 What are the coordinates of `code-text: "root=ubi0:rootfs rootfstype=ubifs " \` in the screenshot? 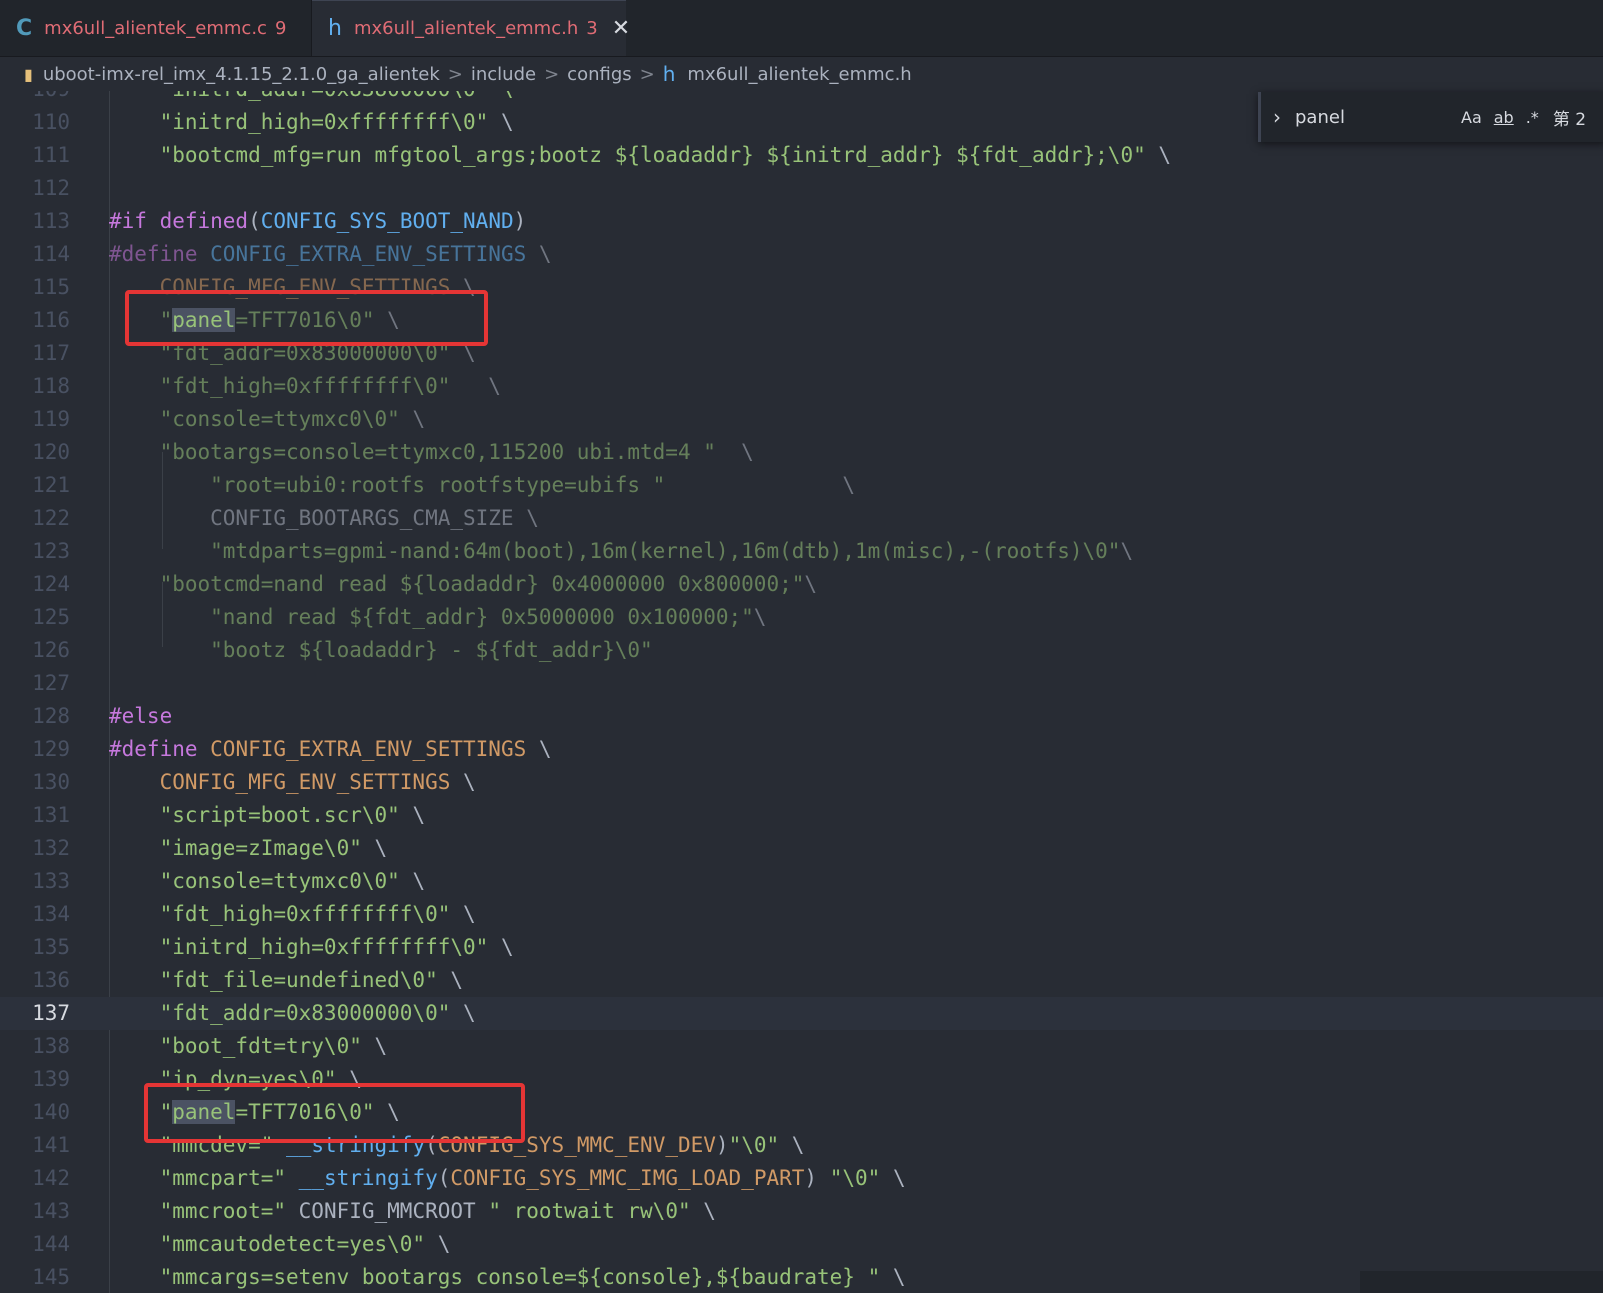 It's located at (482, 485).